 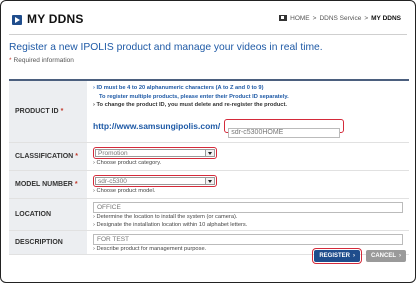 I want to click on breadcrumb-current: MY DDNS, so click(x=386, y=18).